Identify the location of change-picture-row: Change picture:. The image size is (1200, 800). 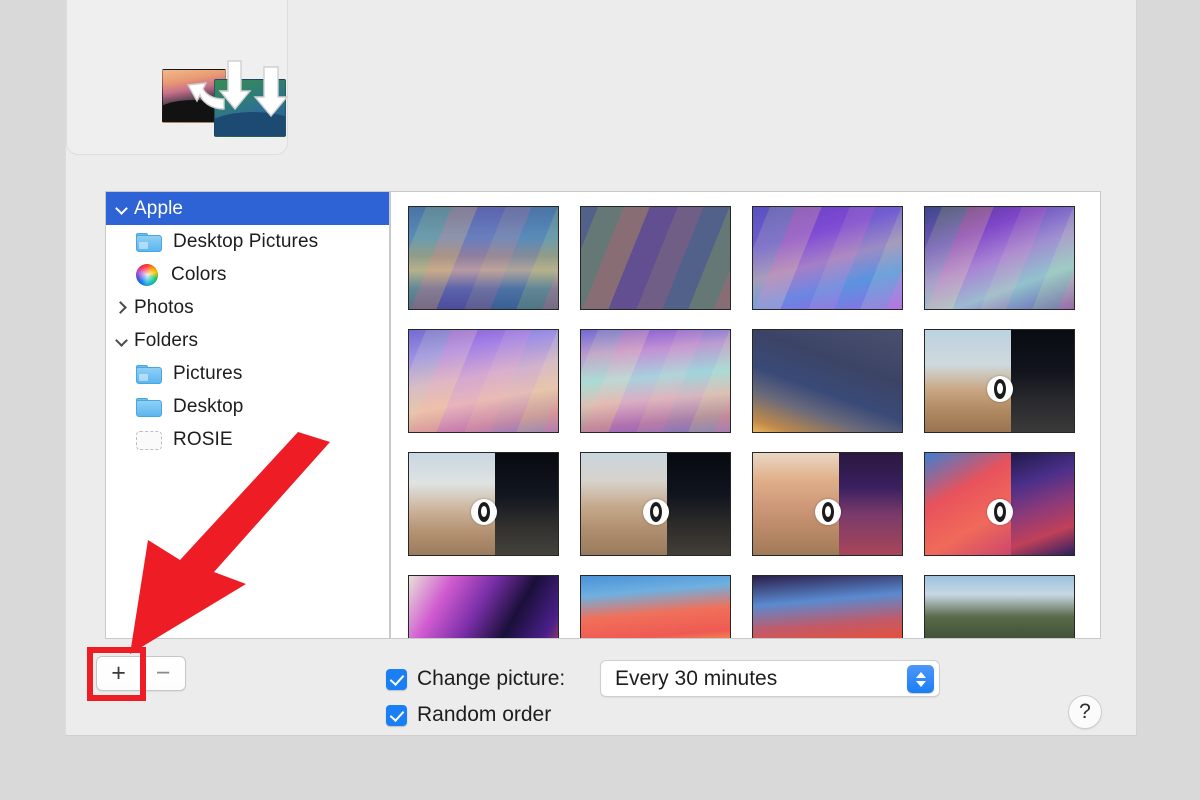
(475, 679).